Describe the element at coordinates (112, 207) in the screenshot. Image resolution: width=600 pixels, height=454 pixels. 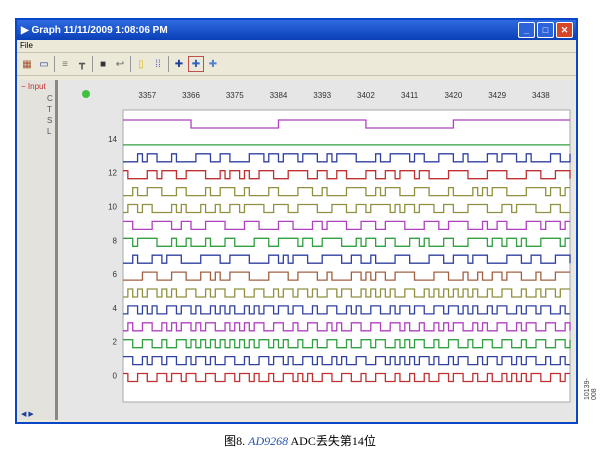
I see `y-tick-label: 10` at that location.